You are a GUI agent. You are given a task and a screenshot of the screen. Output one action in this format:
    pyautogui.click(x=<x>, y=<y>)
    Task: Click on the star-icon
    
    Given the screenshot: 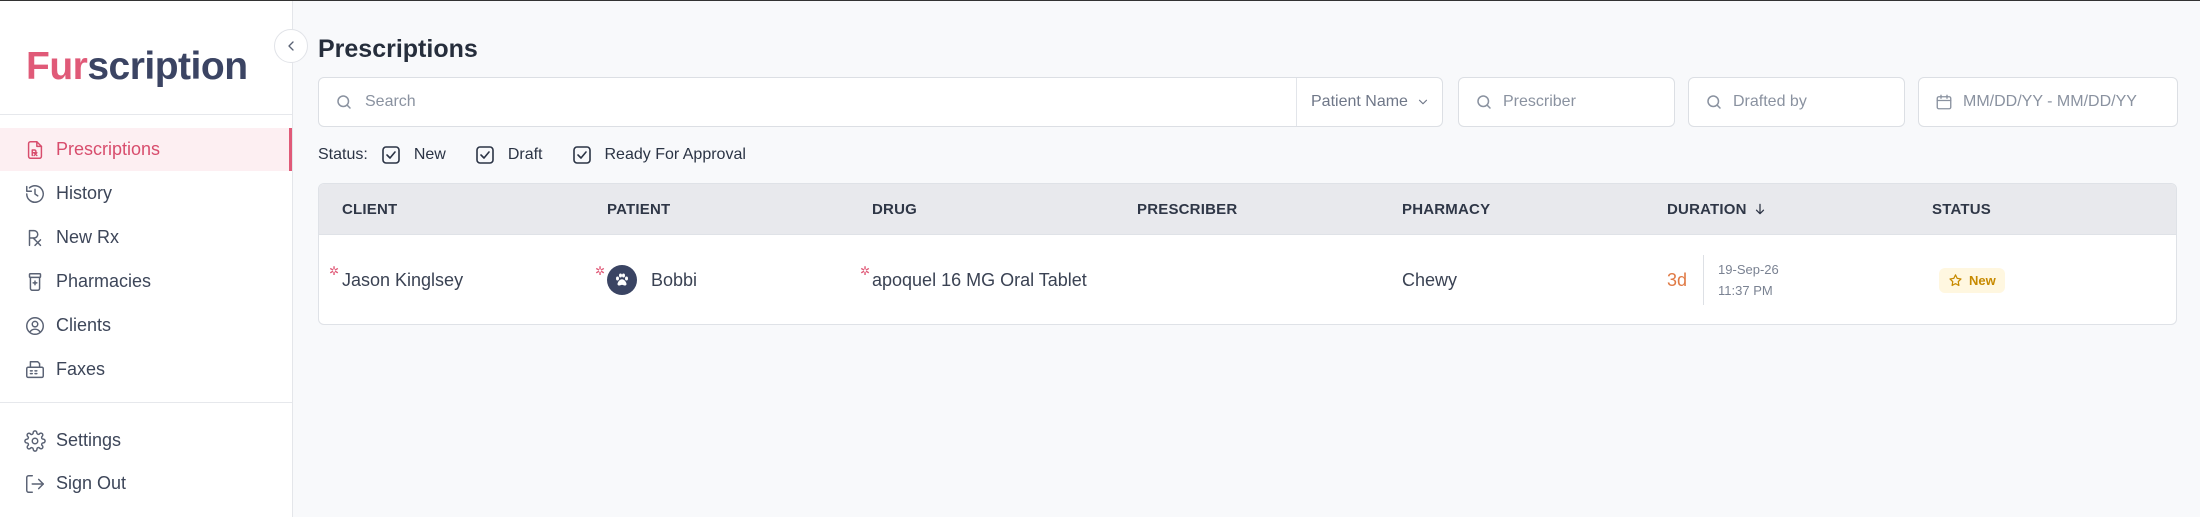 What is the action you would take?
    pyautogui.click(x=1955, y=279)
    